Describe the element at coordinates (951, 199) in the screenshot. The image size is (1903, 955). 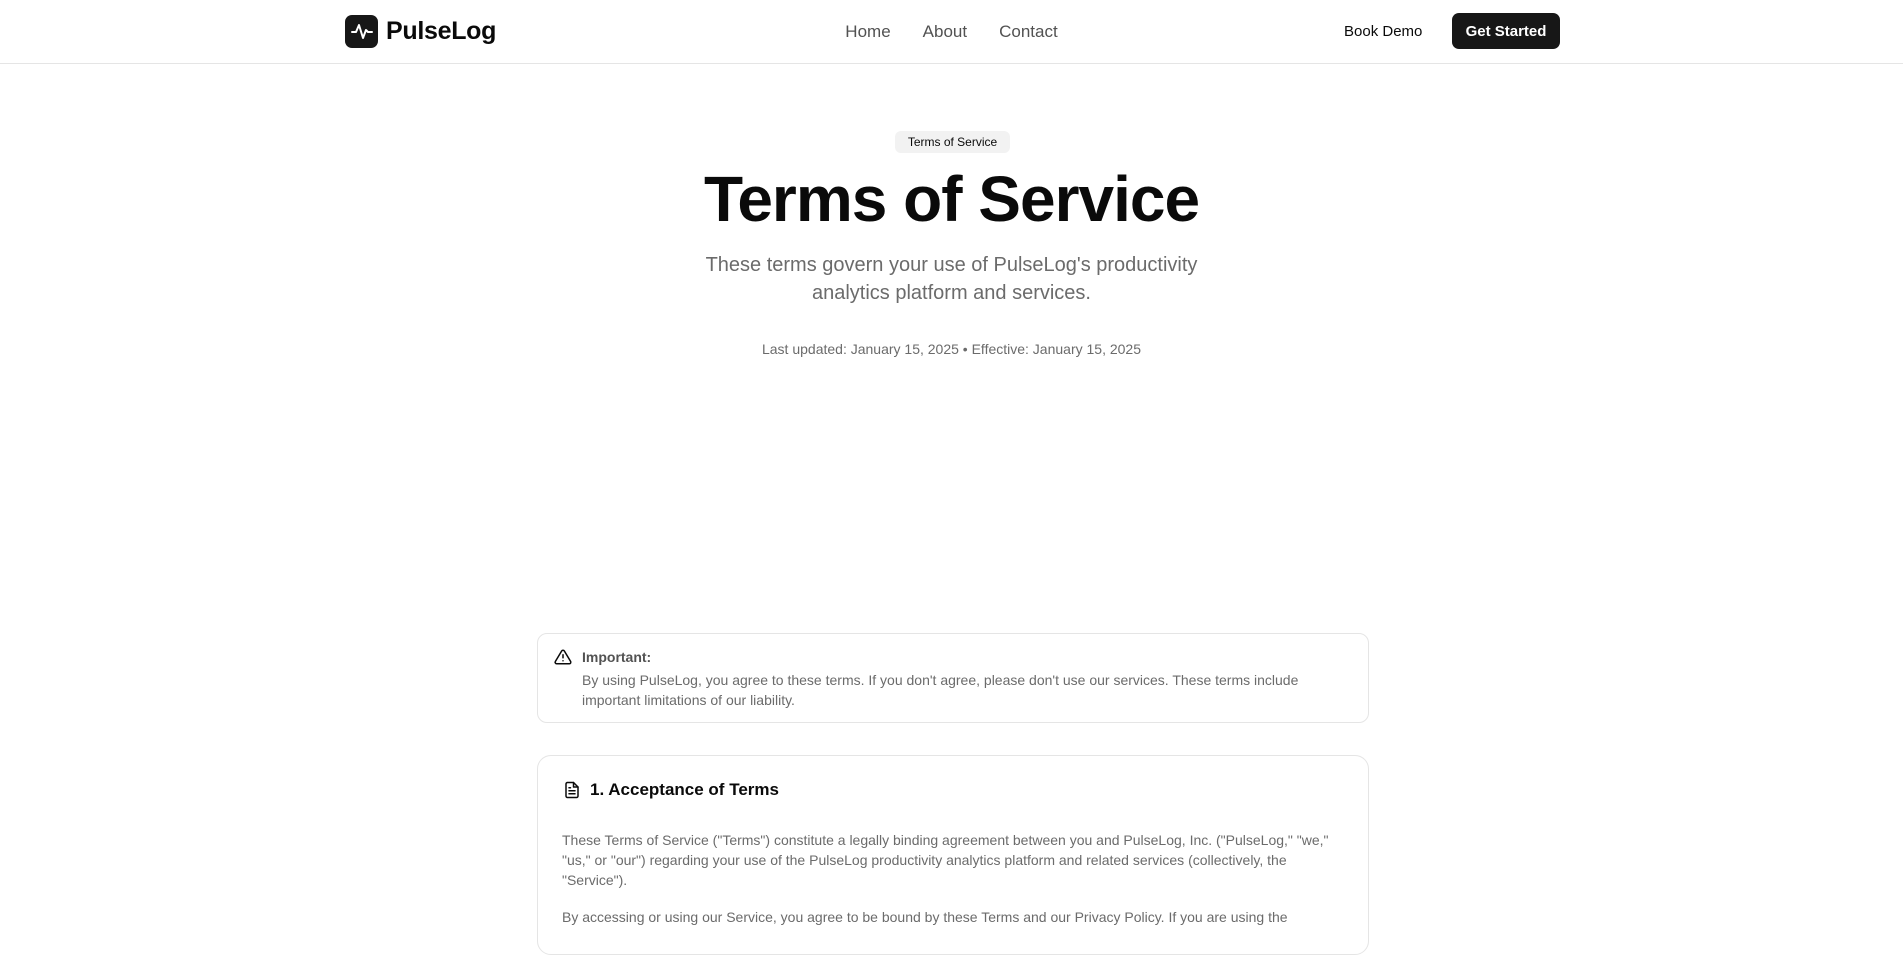
I see `page-title: Terms of Service` at that location.